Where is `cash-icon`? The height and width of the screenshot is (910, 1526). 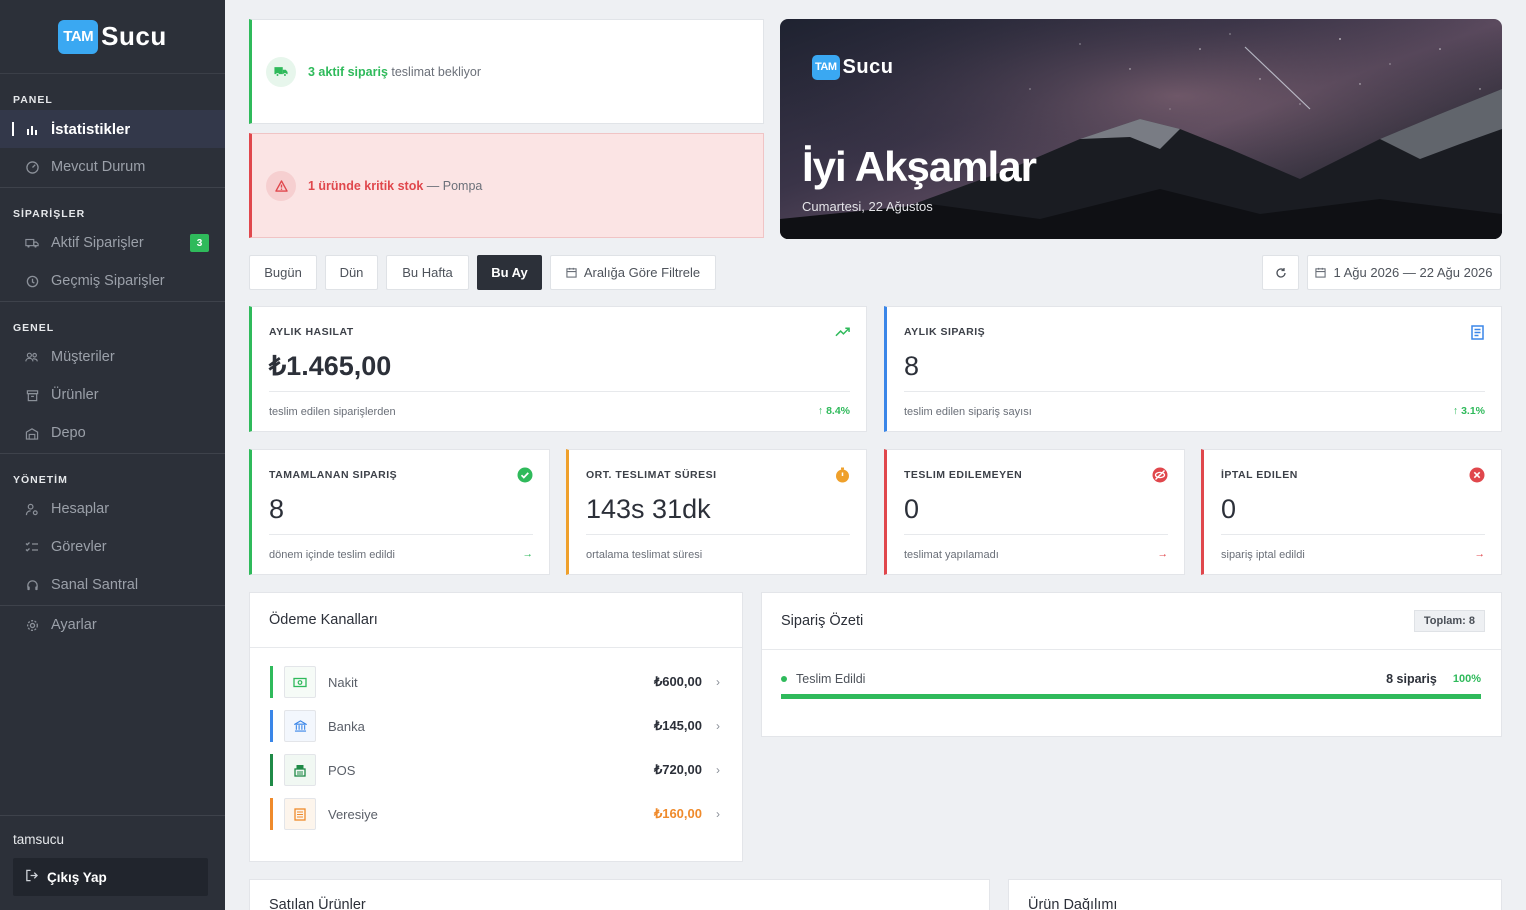 cash-icon is located at coordinates (300, 682).